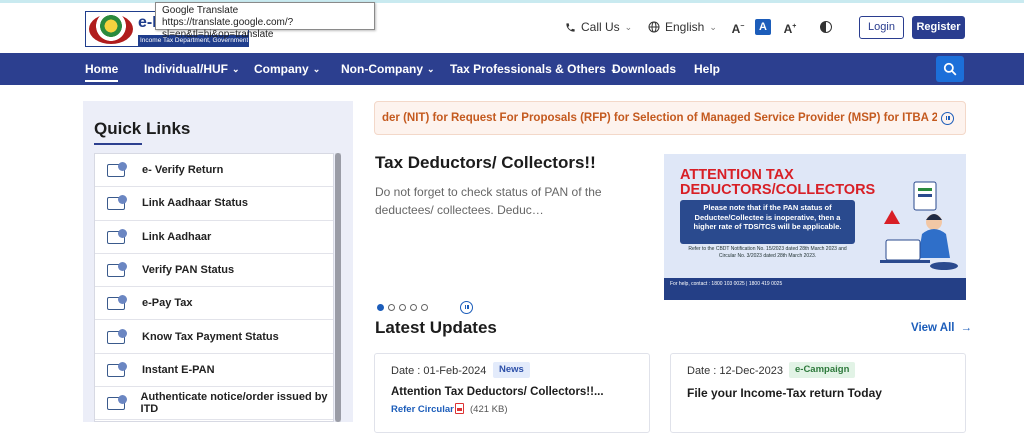  I want to click on nav-item-help: Help, so click(707, 69).